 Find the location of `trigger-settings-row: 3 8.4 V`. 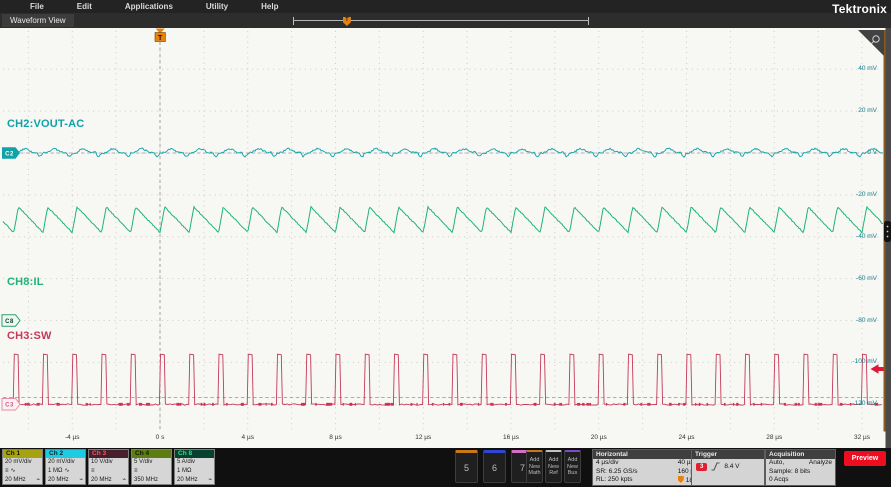

trigger-settings-row: 3 8.4 V is located at coordinates (728, 466).